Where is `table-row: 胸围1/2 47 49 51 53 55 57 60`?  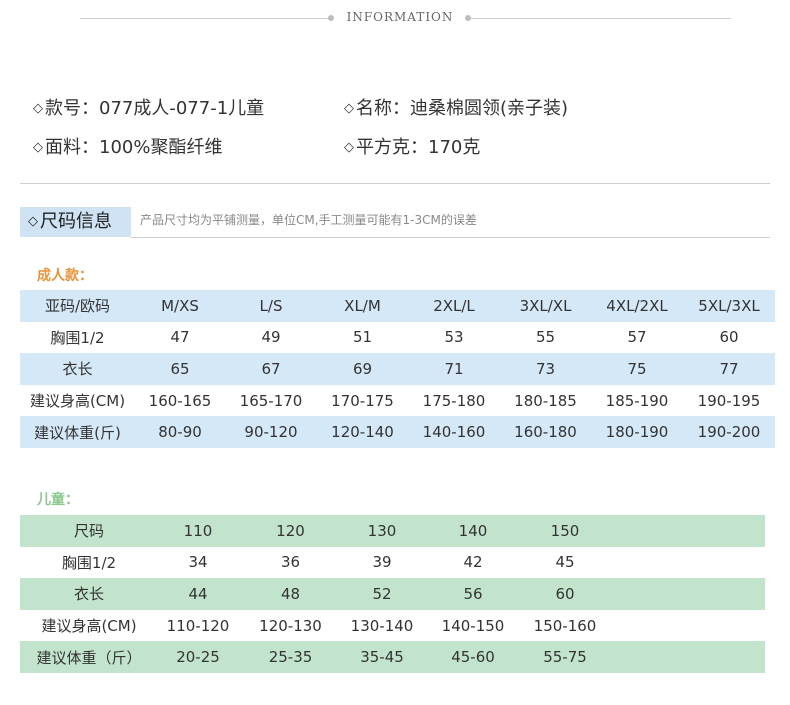
table-row: 胸围1/2 47 49 51 53 55 57 60 is located at coordinates (397, 338).